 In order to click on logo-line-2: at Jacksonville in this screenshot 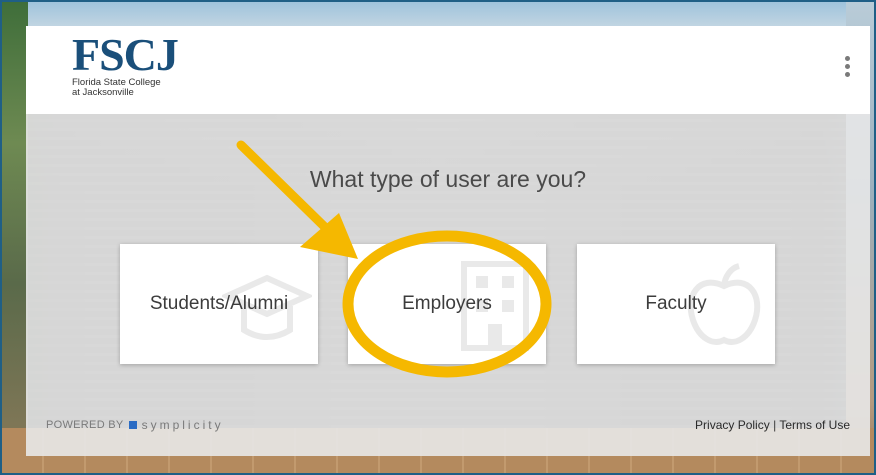, I will do `click(103, 92)`.